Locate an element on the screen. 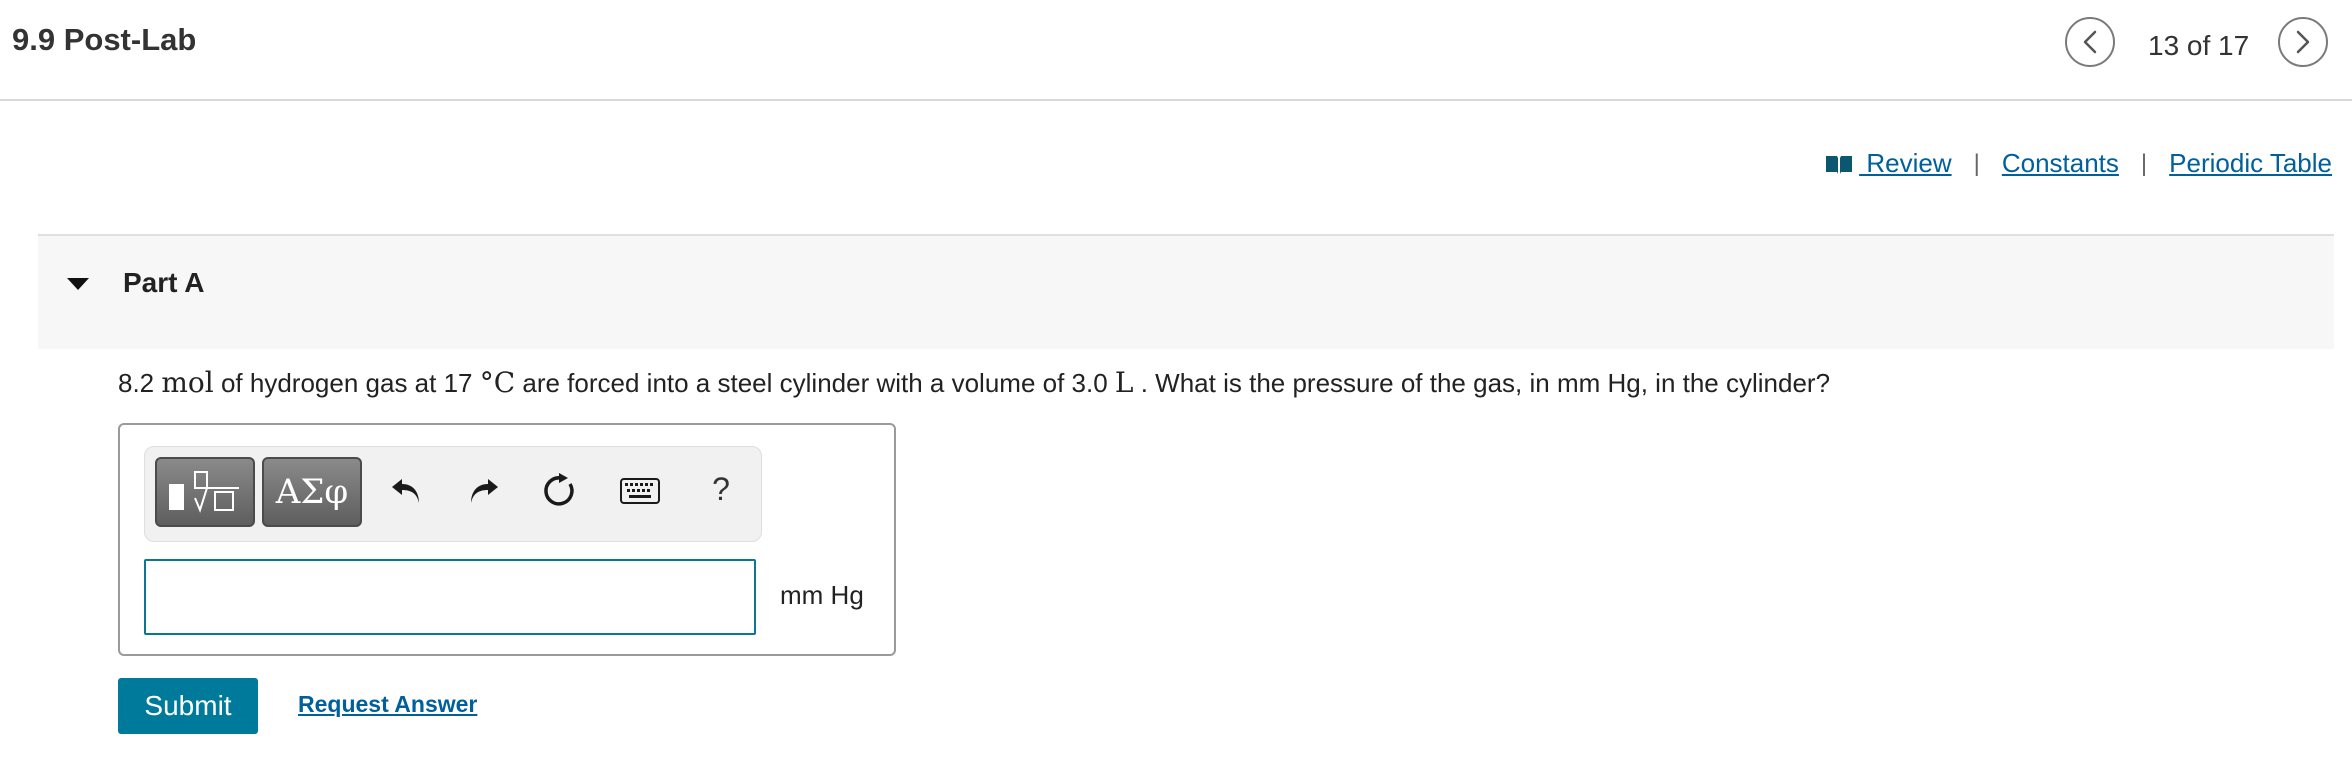  header-bar: 9.9 Post-Lab 13 of 17 is located at coordinates (1176, 50).